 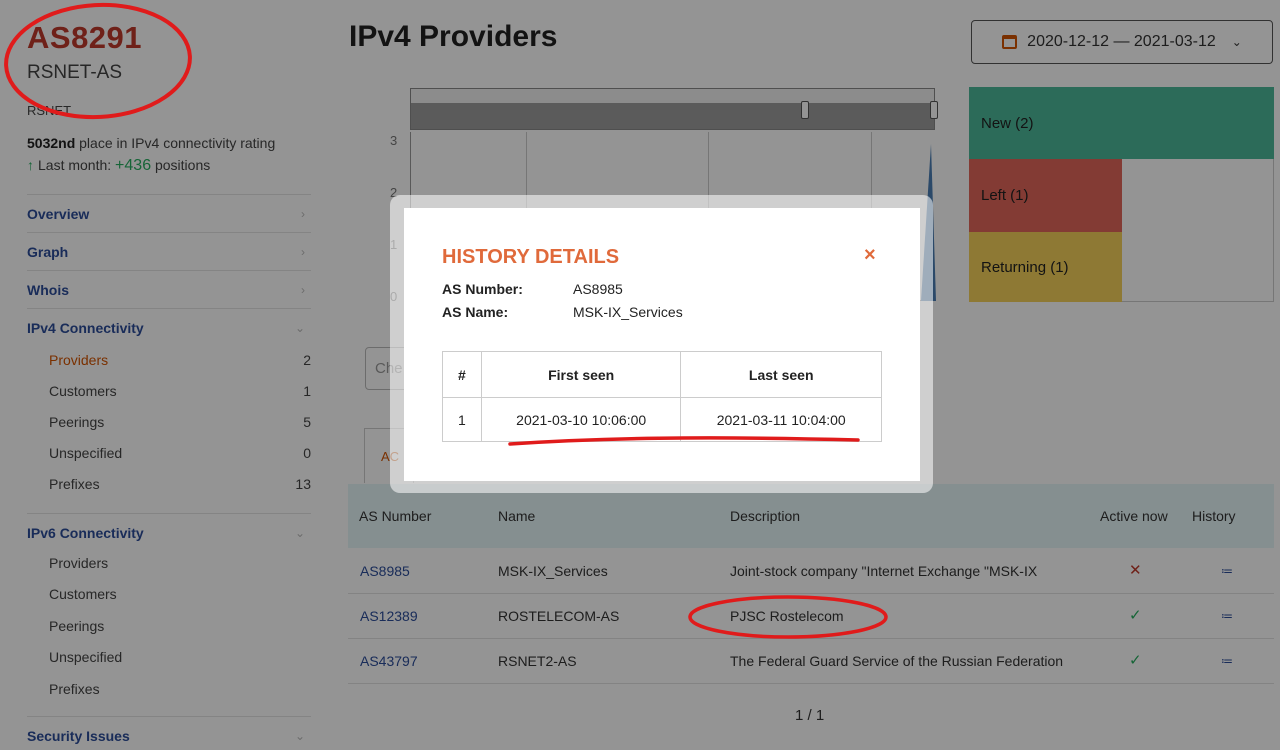 I want to click on history-table-header: # First seen Last seen, so click(x=662, y=374).